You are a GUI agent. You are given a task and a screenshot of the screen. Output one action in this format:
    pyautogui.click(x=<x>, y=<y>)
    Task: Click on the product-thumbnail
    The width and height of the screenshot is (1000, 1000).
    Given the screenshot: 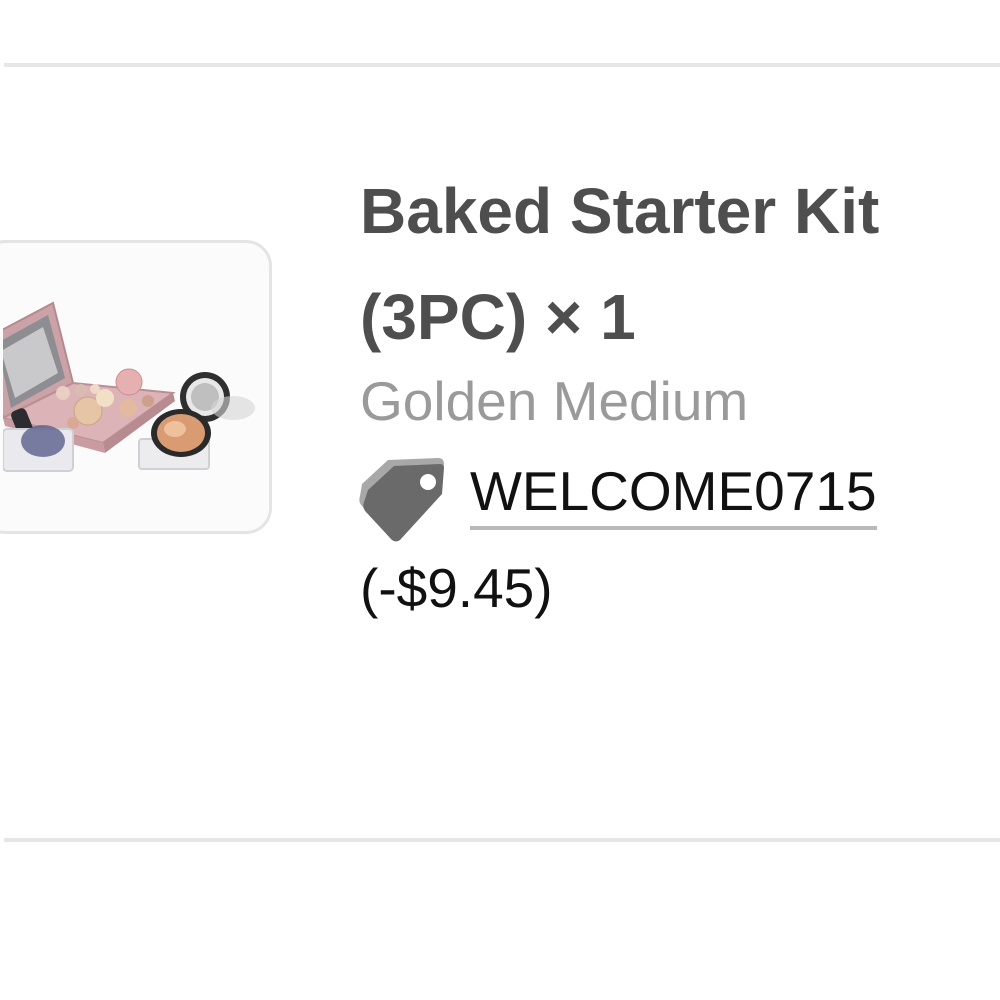 What is the action you would take?
    pyautogui.click(x=136, y=387)
    